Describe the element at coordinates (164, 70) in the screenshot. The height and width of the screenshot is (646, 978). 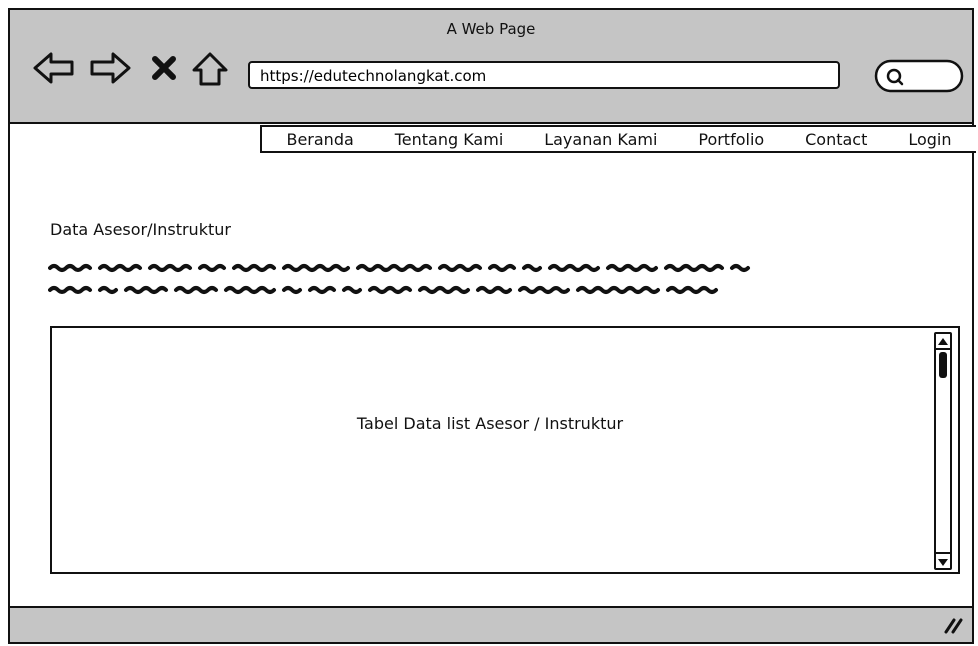
I see `close-icon` at that location.